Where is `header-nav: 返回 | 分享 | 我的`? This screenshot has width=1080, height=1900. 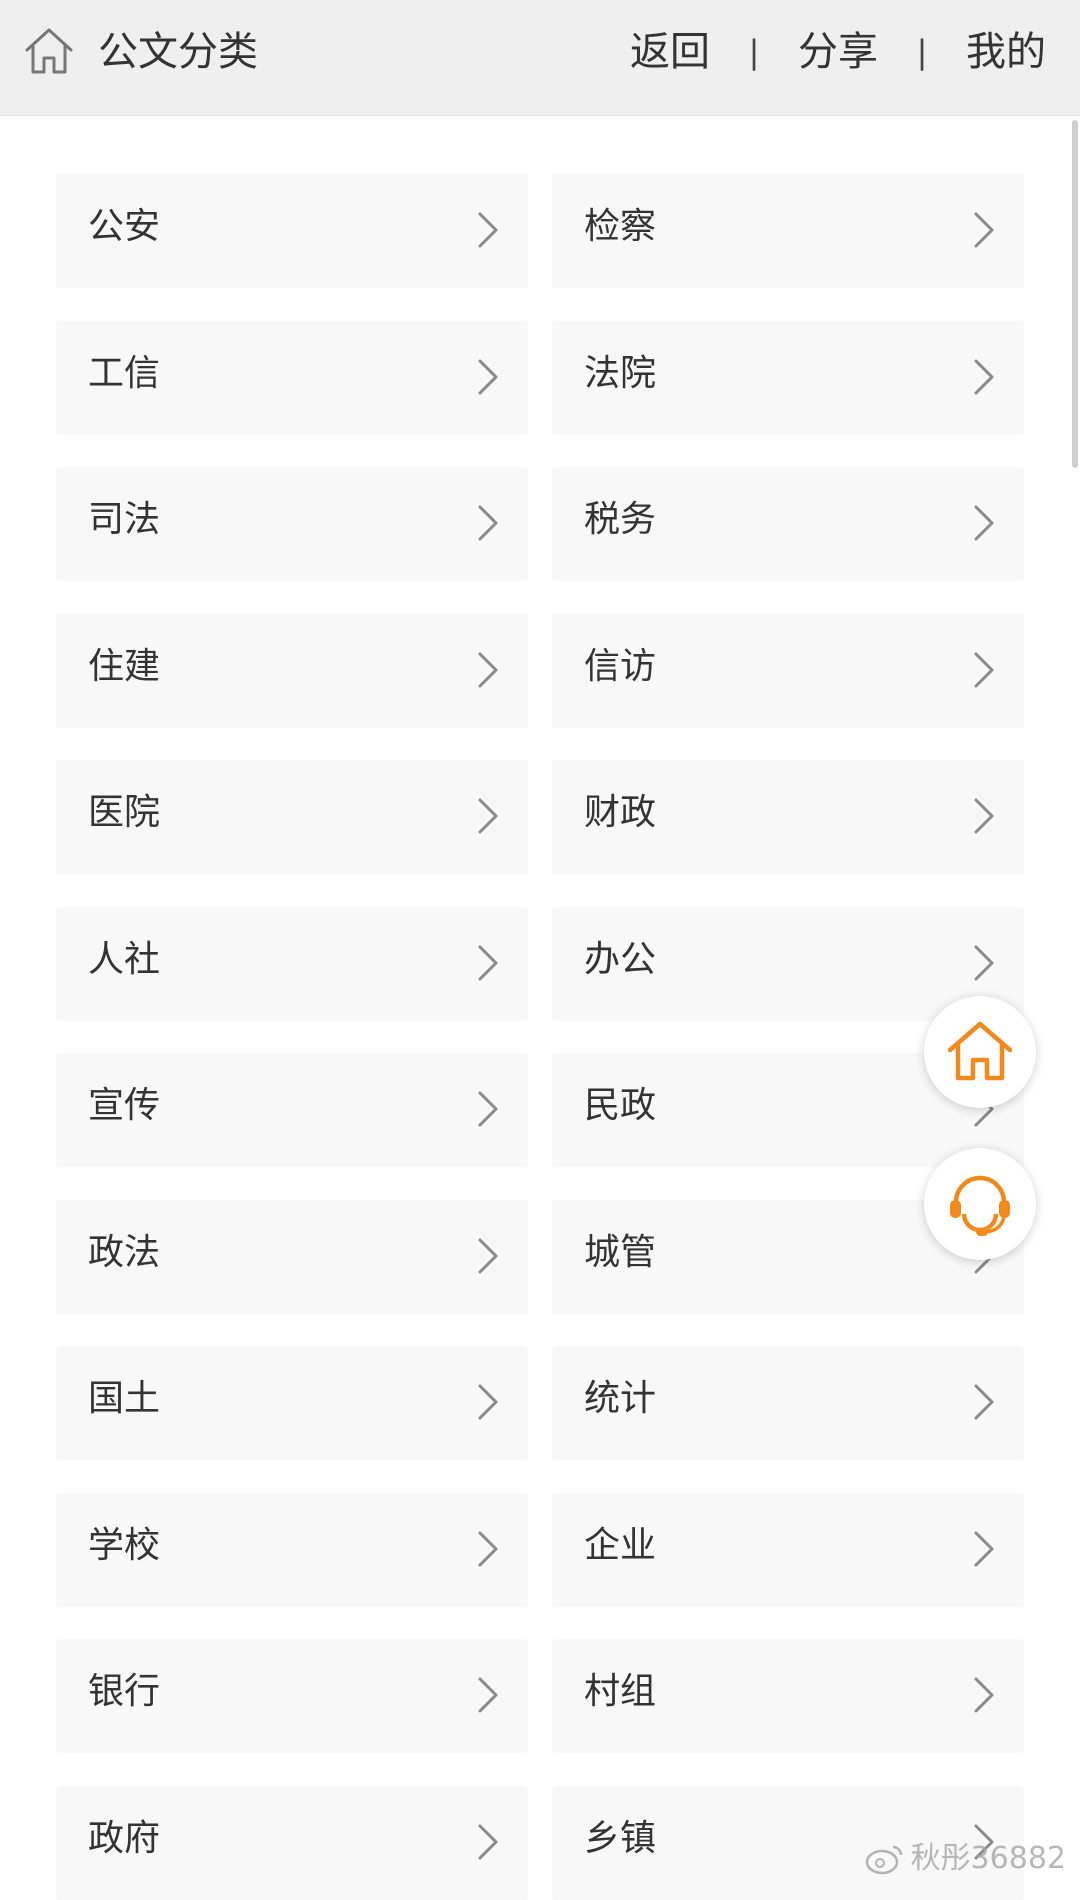
header-nav: 返回 | 分享 | 我的 is located at coordinates (838, 52).